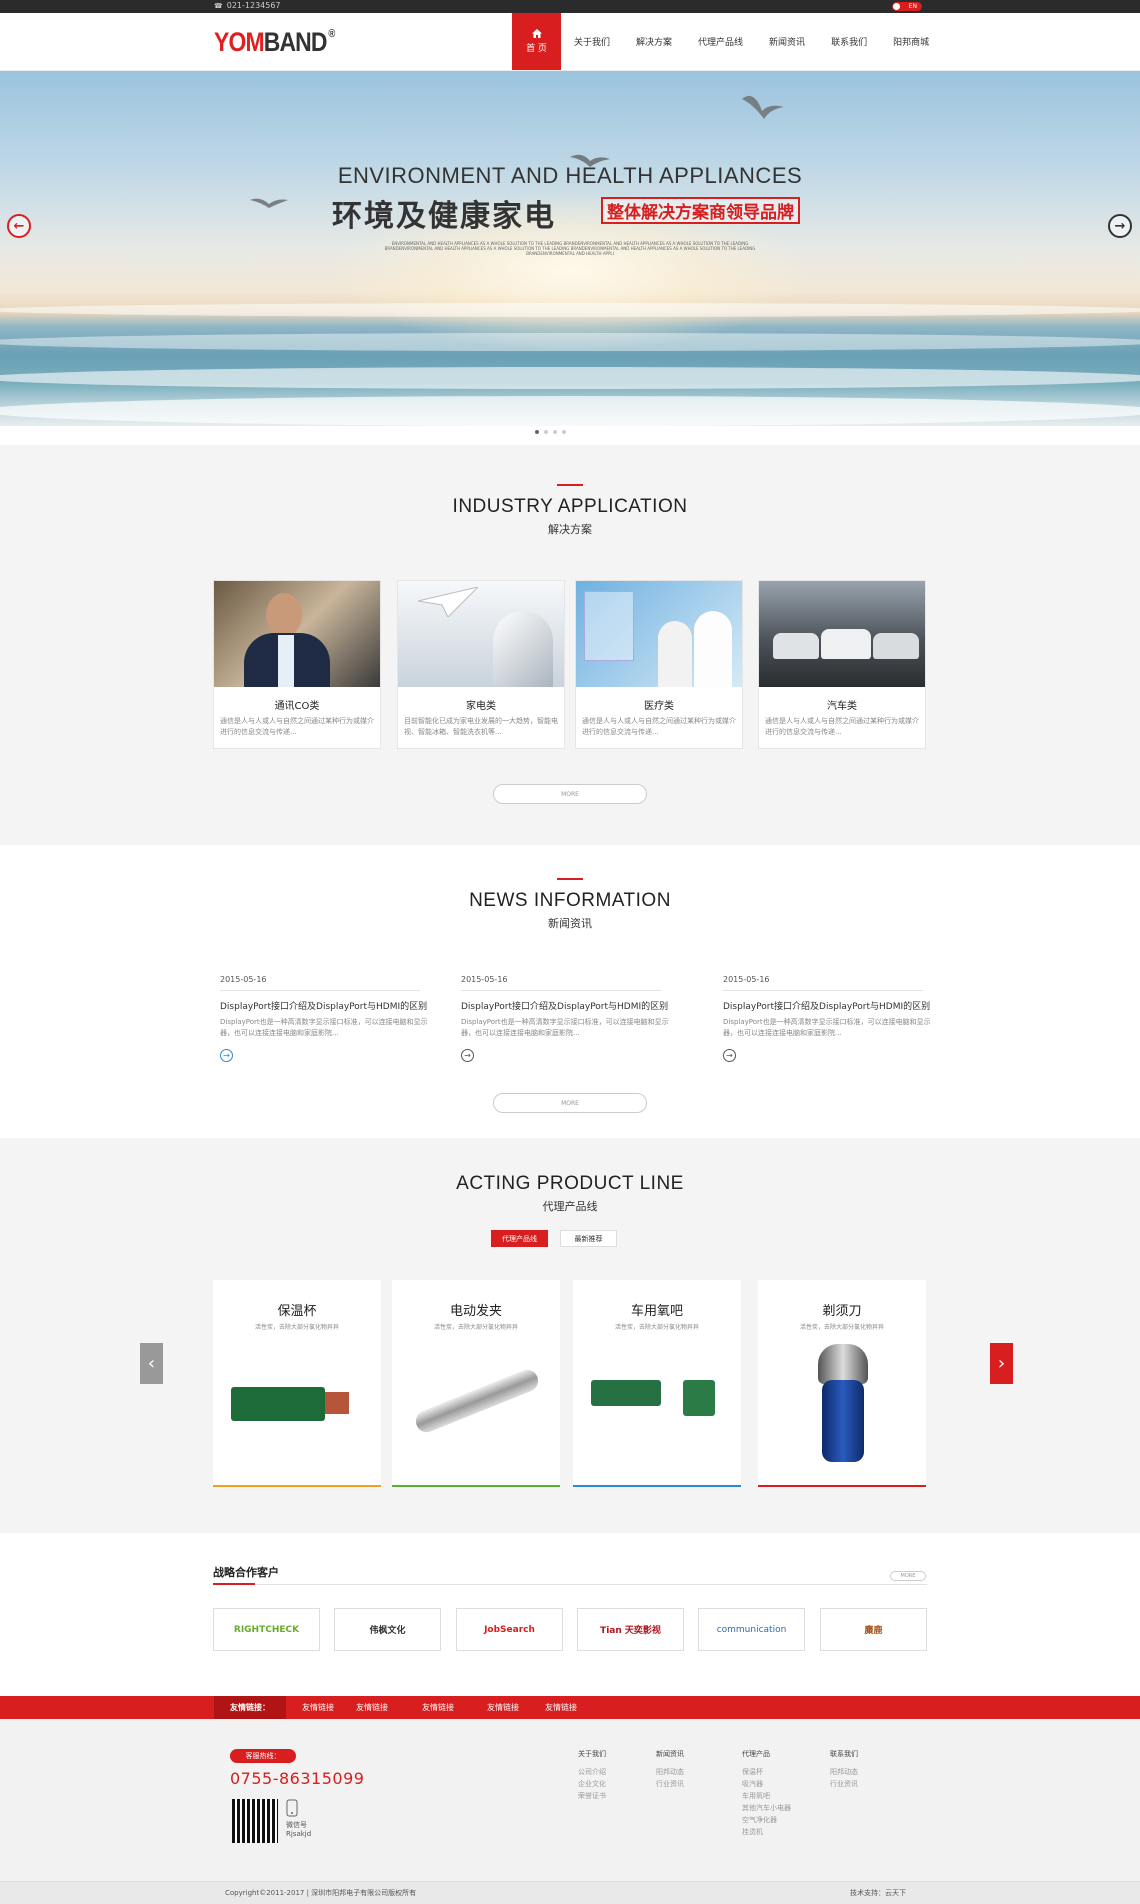 This screenshot has height=1904, width=1140. What do you see at coordinates (481, 634) in the screenshot?
I see `card-image` at bounding box center [481, 634].